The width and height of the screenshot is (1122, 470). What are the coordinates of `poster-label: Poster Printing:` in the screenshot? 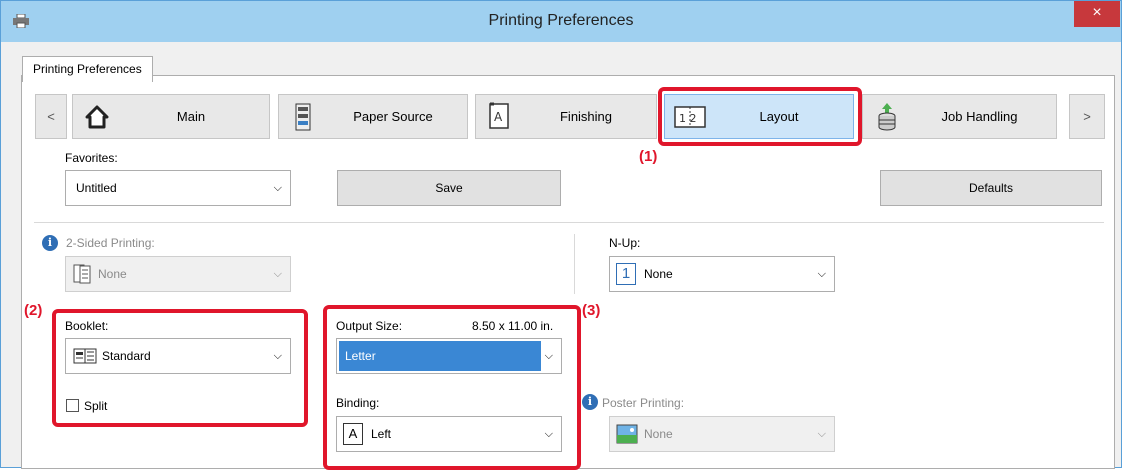 It's located at (643, 403).